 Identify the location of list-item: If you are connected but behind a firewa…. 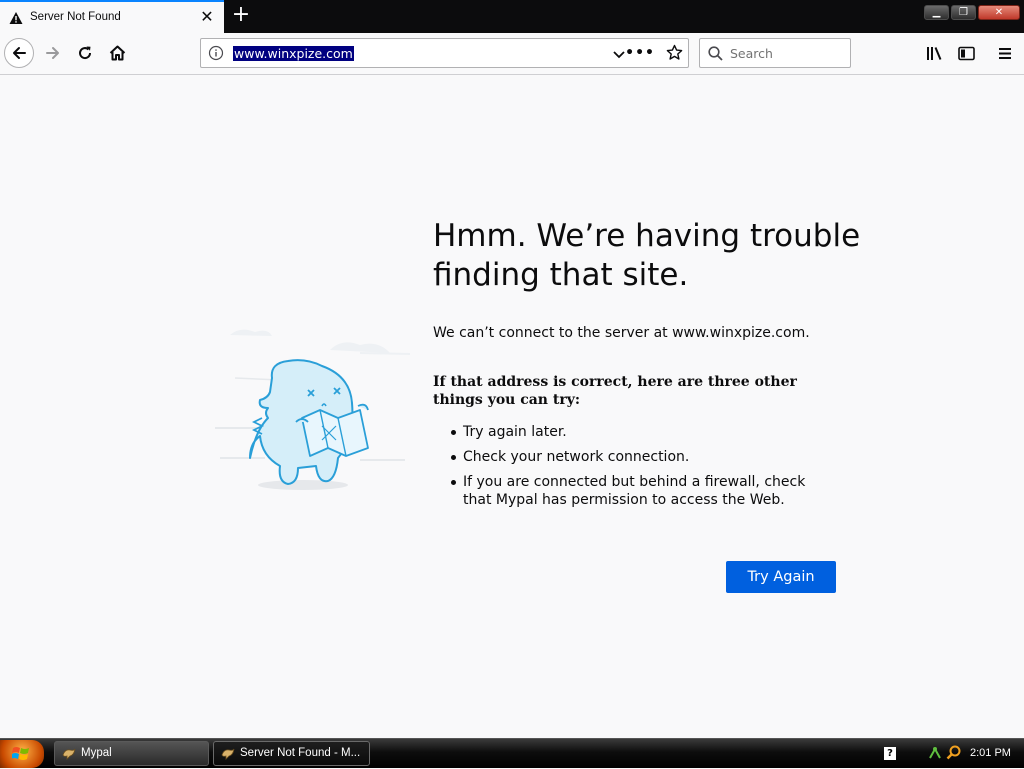
(633, 491).